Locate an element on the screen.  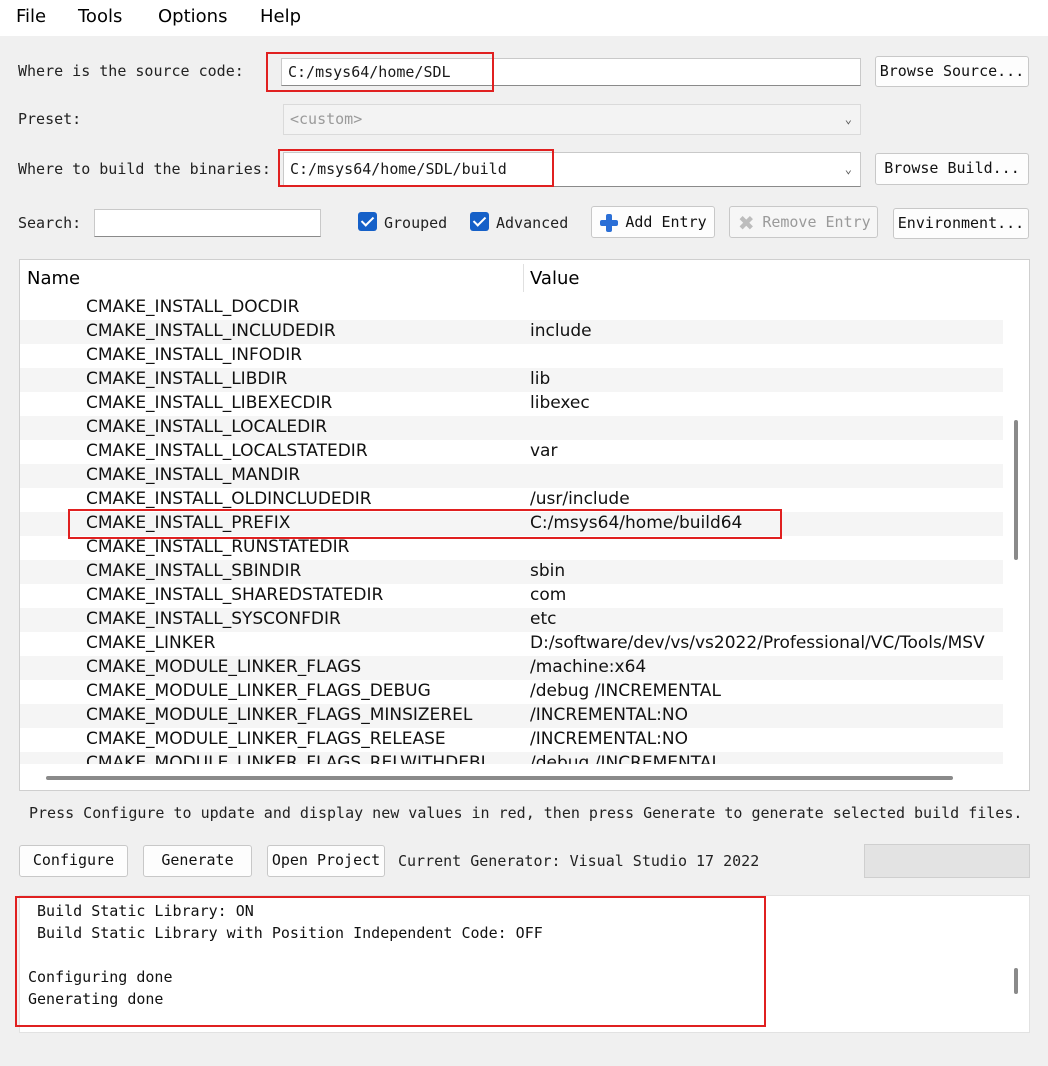
cell-name: CMAKE_INSTALL_LIBDIR is located at coordinates (187, 379).